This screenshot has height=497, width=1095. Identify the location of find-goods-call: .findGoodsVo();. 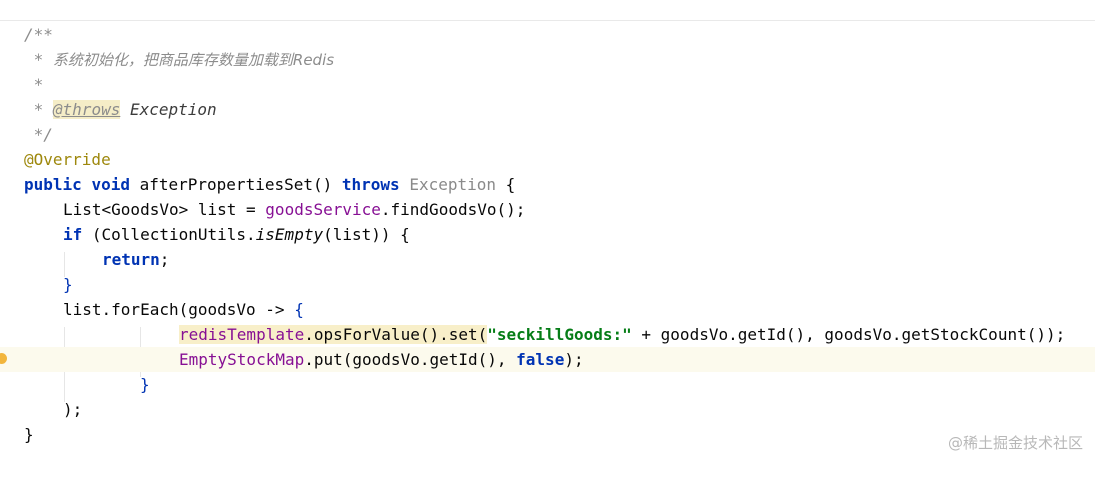
(453, 209).